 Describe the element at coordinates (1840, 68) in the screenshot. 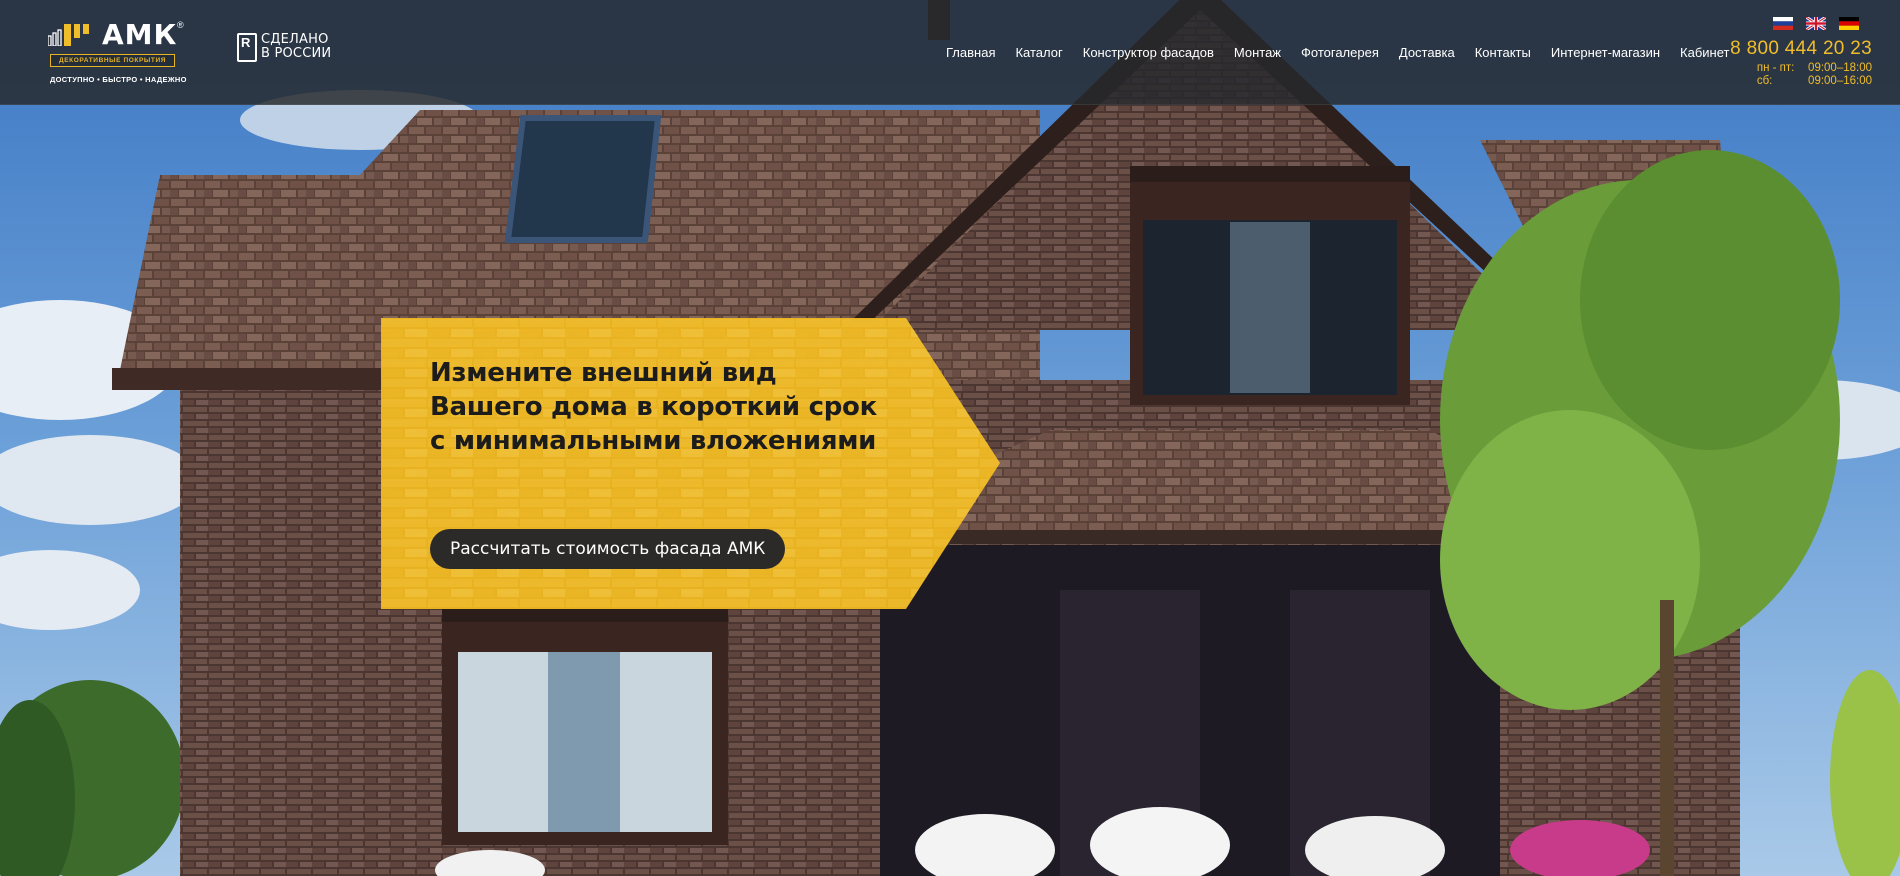

I see `hours-time: 09:00–18:00` at that location.